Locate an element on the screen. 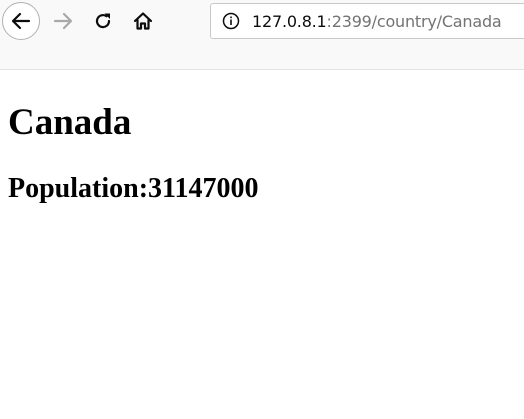  forward-button is located at coordinates (63, 21).